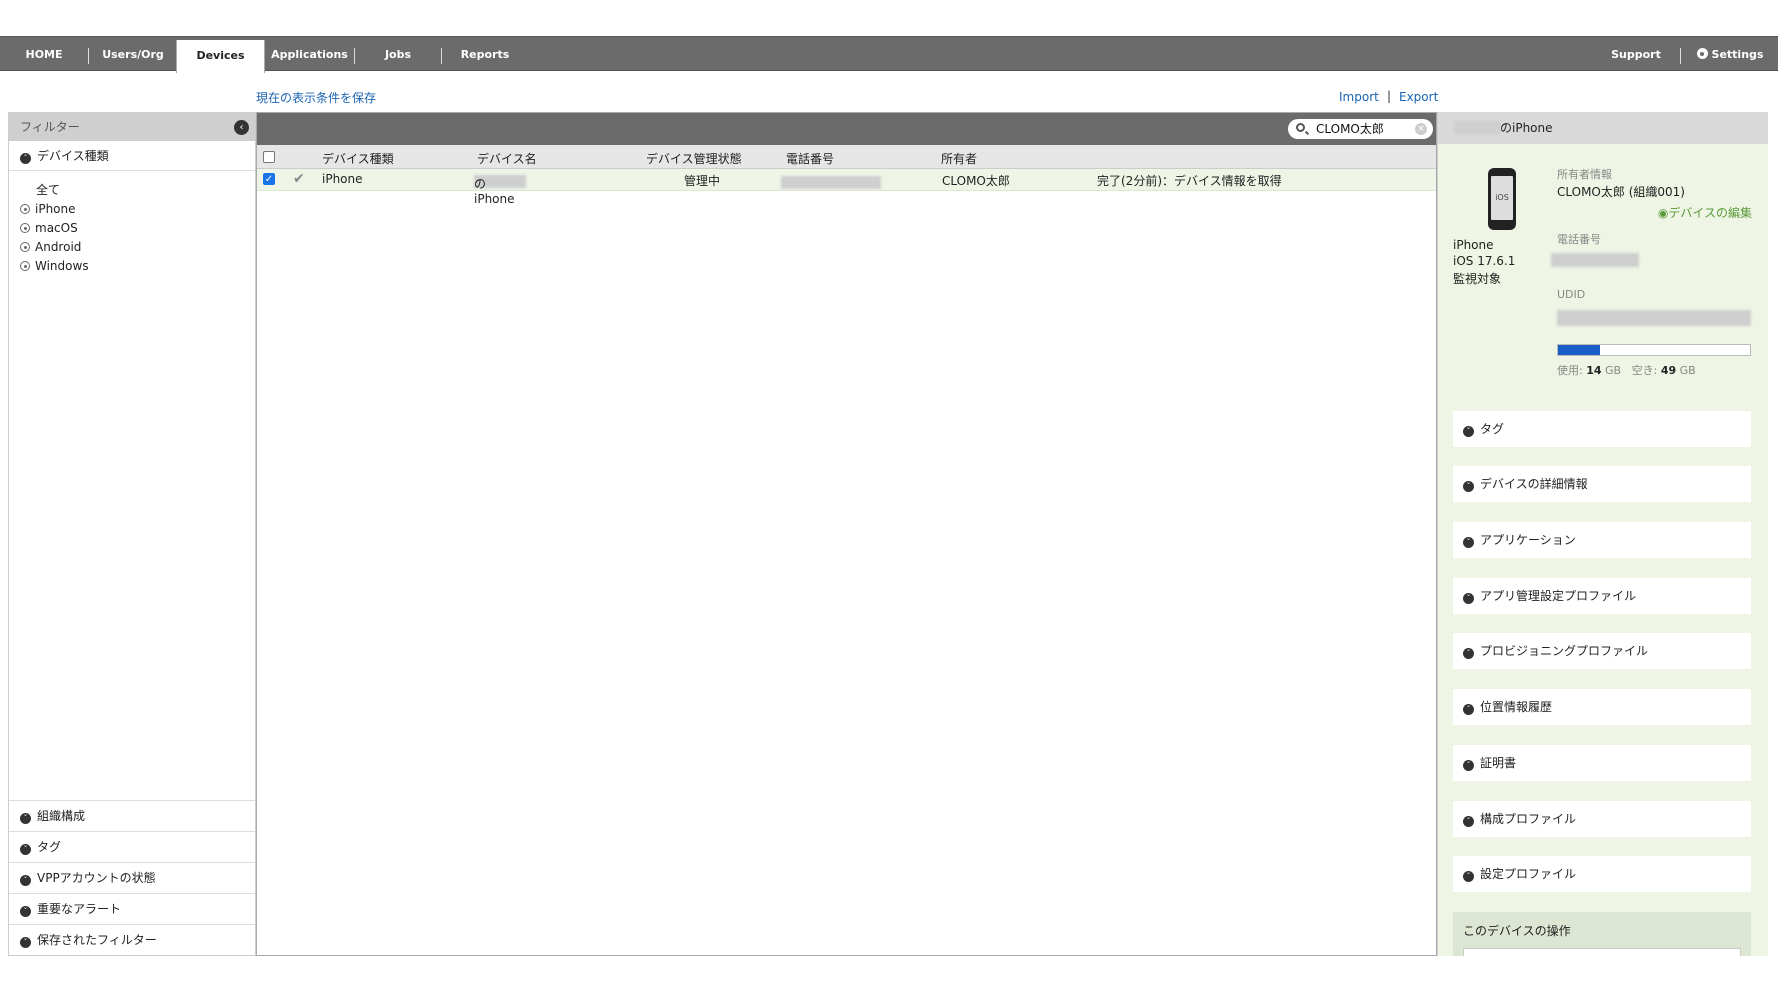  Describe the element at coordinates (1484, 261) in the screenshot. I see `os-version: iOS 17.6.1` at that location.